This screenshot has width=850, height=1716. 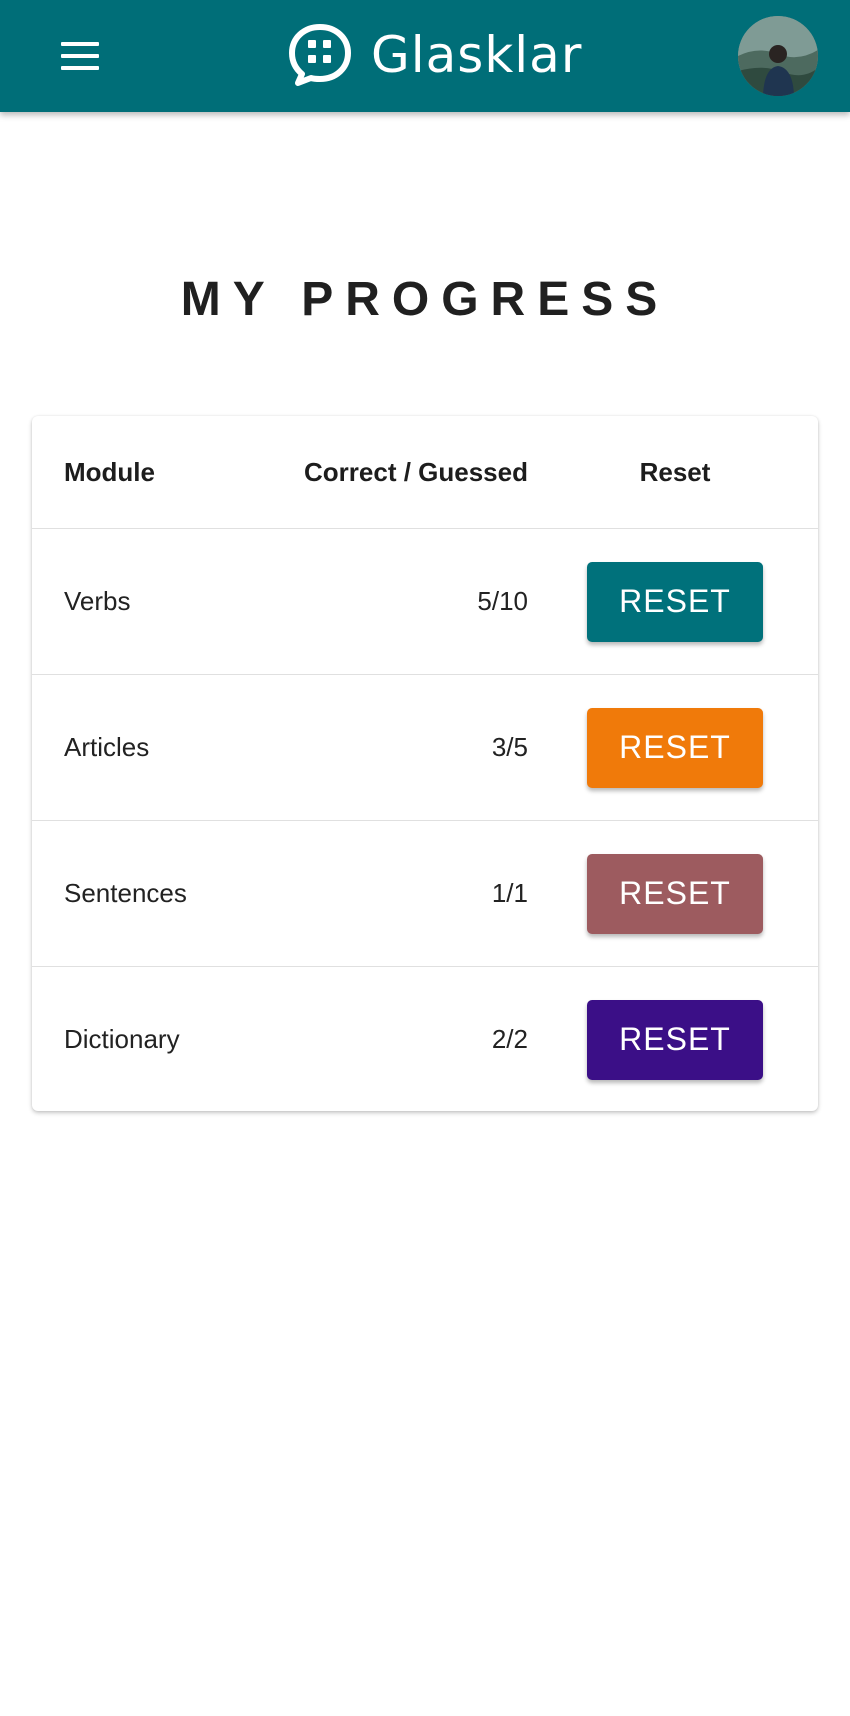 What do you see at coordinates (416, 471) in the screenshot?
I see `column-header-score: Correct / Guessed` at bounding box center [416, 471].